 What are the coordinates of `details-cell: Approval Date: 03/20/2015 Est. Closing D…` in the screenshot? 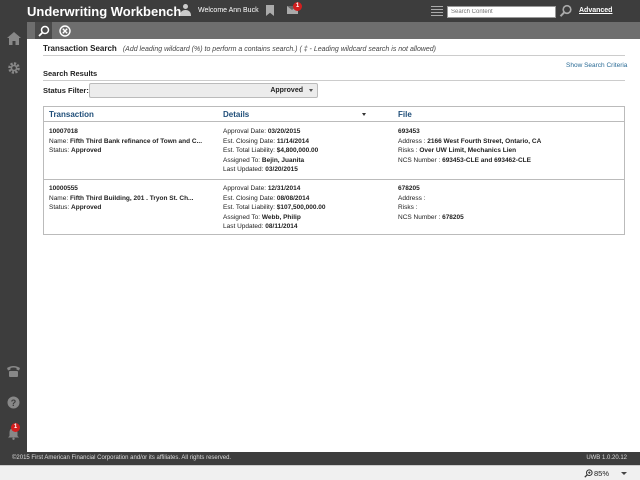 It's located at (270, 151).